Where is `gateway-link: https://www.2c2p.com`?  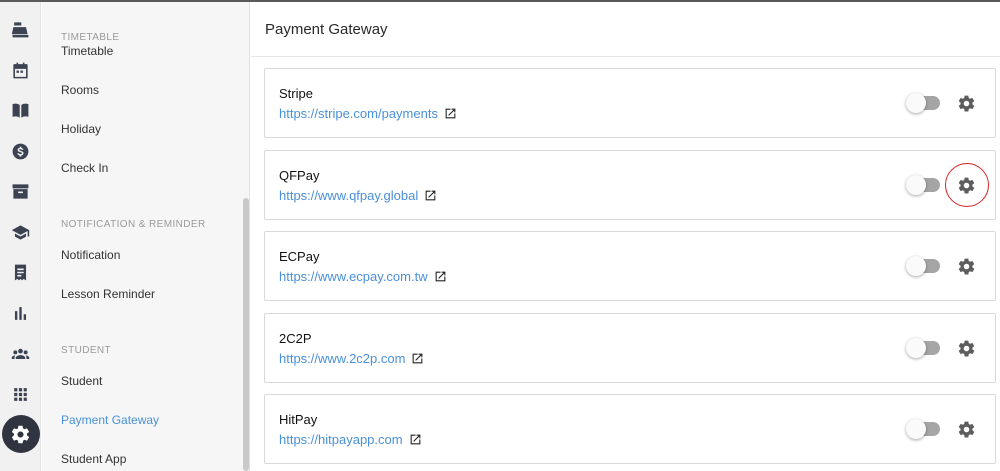 gateway-link: https://www.2c2p.com is located at coordinates (351, 358).